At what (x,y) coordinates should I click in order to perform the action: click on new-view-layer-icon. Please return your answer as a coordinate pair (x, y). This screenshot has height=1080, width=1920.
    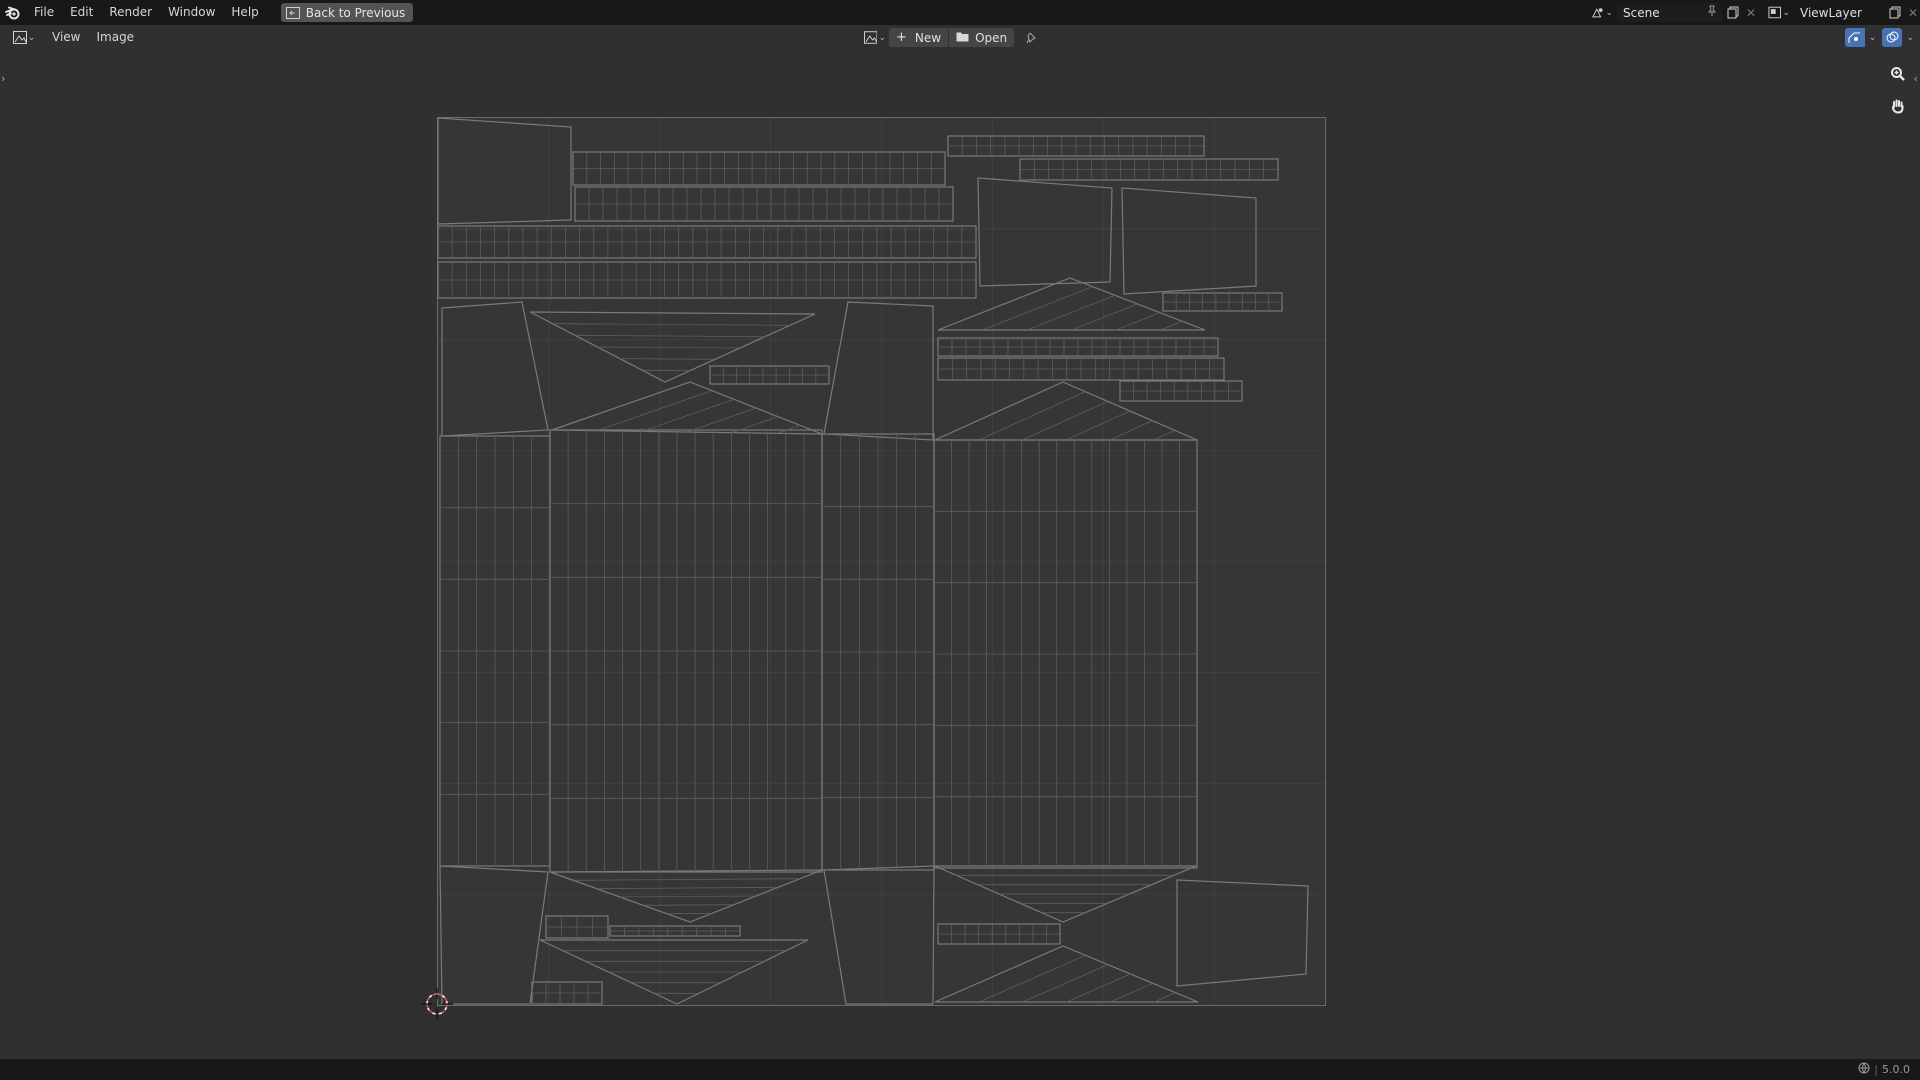
    Looking at the image, I should click on (1895, 12).